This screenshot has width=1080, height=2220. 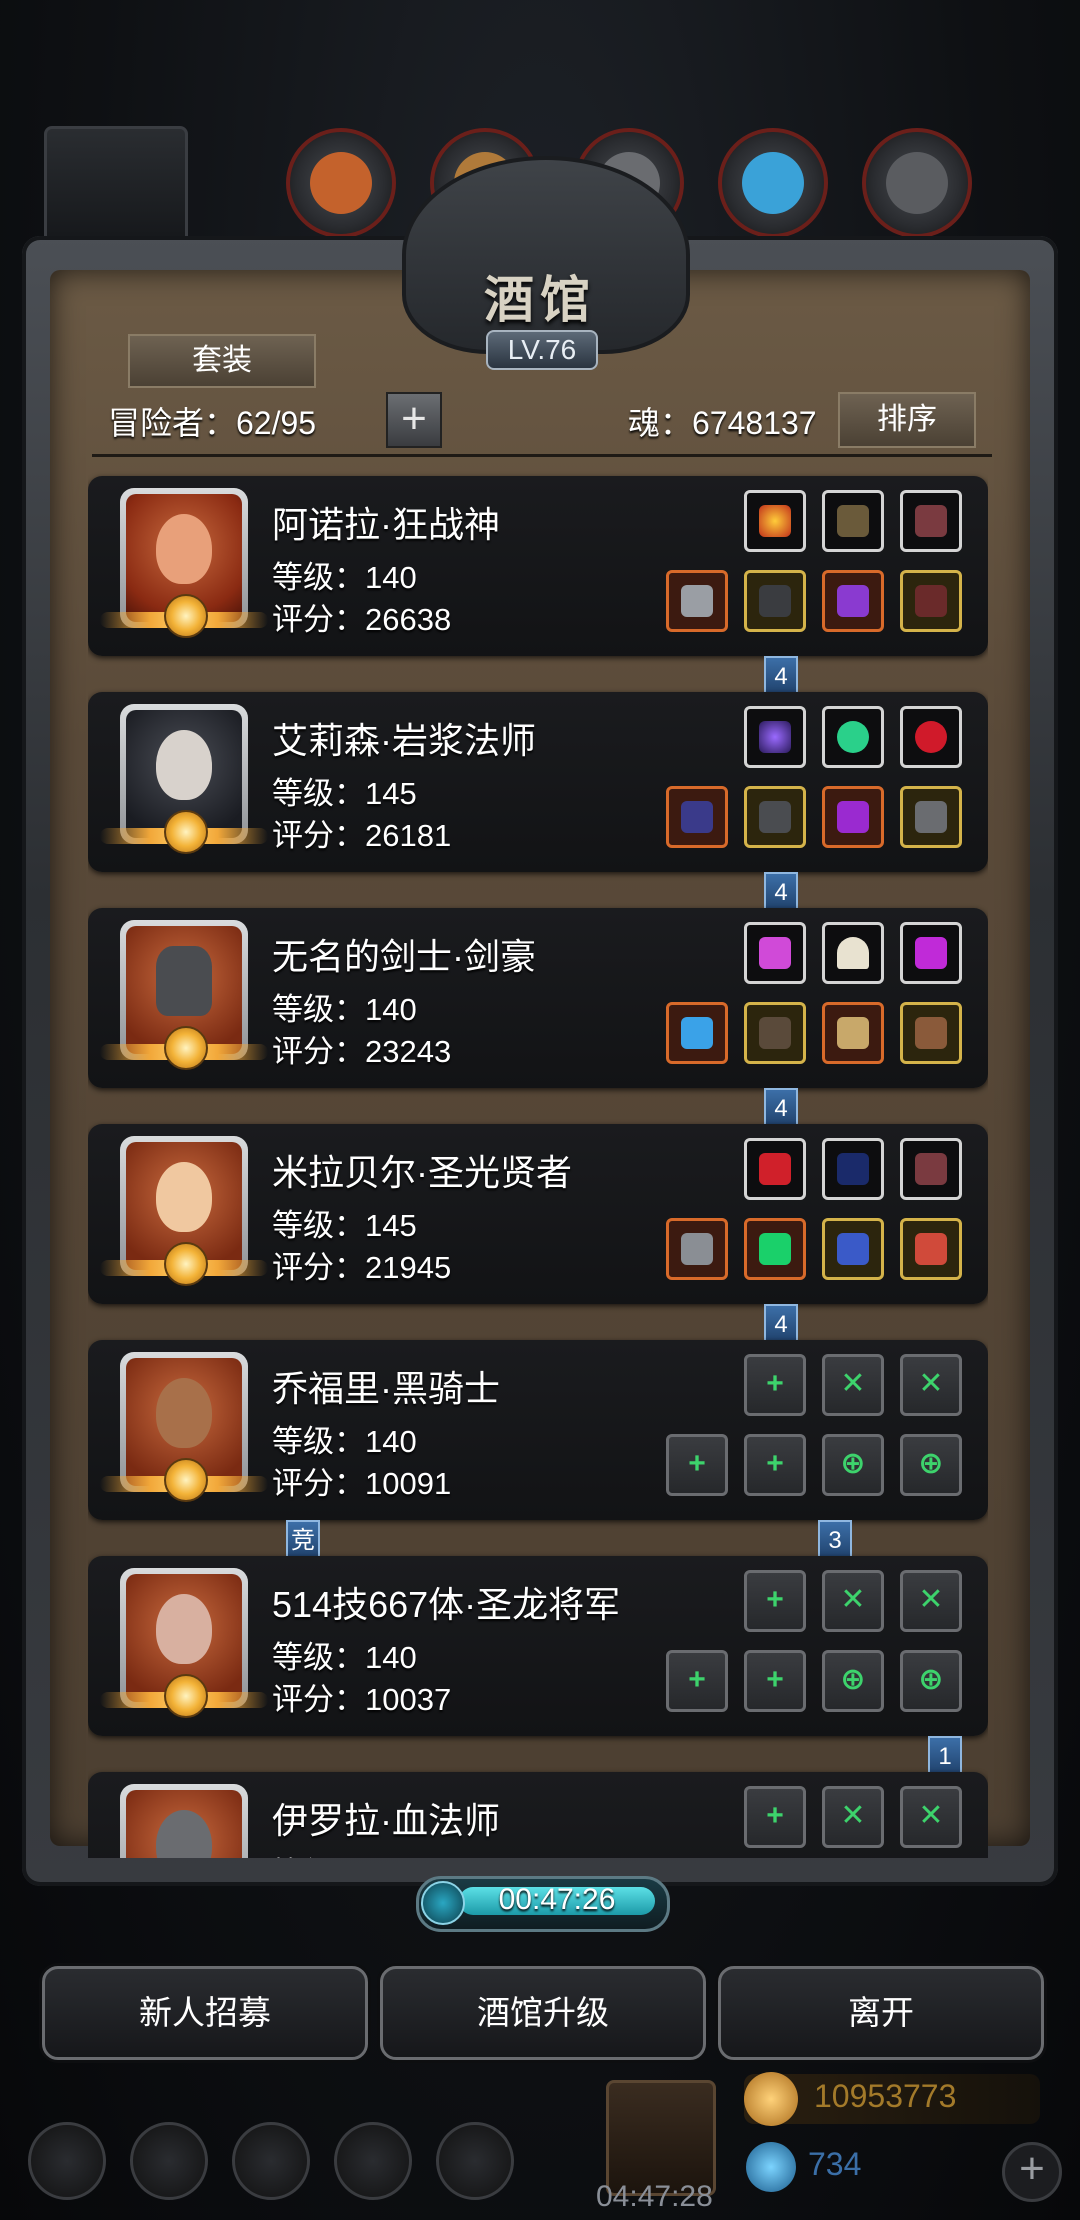 What do you see at coordinates (885, 2096) in the screenshot?
I see `gold-value: 10953773` at bounding box center [885, 2096].